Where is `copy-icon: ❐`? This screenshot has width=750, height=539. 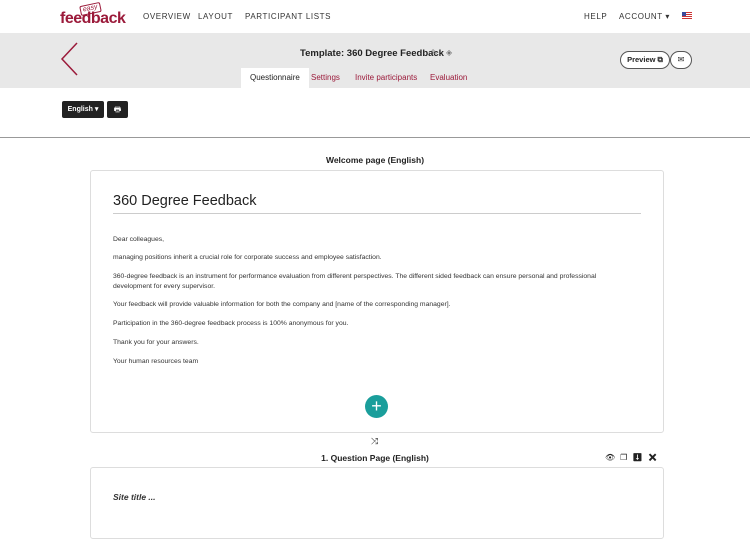
copy-icon: ❐ is located at coordinates (626, 457).